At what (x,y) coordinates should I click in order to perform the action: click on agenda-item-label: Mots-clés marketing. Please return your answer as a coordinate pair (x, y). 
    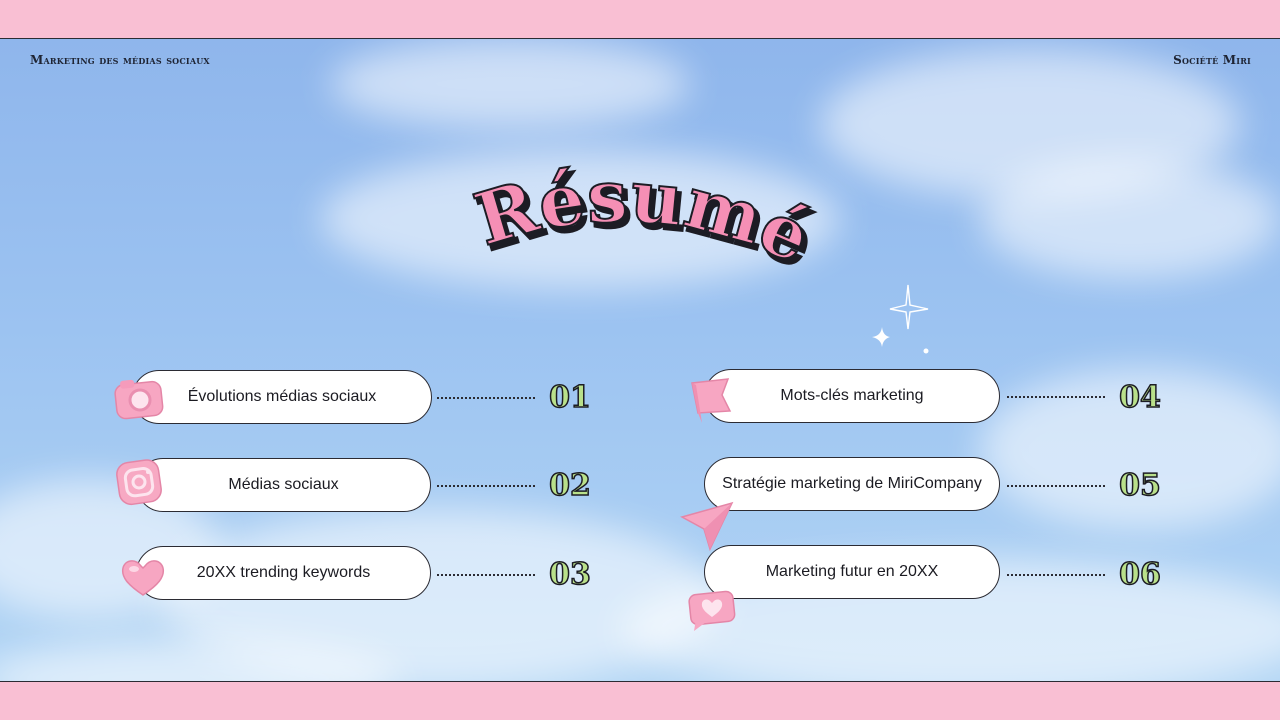
    Looking at the image, I should click on (852, 395).